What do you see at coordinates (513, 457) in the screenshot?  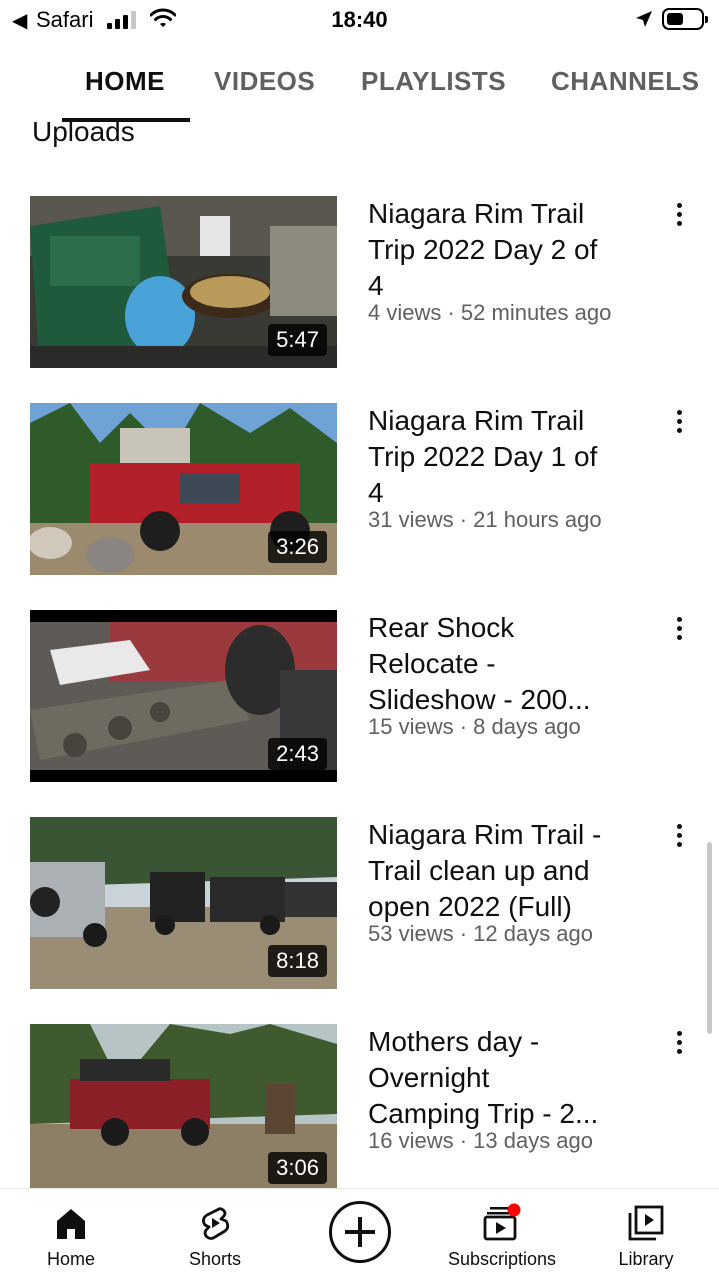 I see `video-title: Niagara Rim Trail Trip 2022 Day 1 of 4` at bounding box center [513, 457].